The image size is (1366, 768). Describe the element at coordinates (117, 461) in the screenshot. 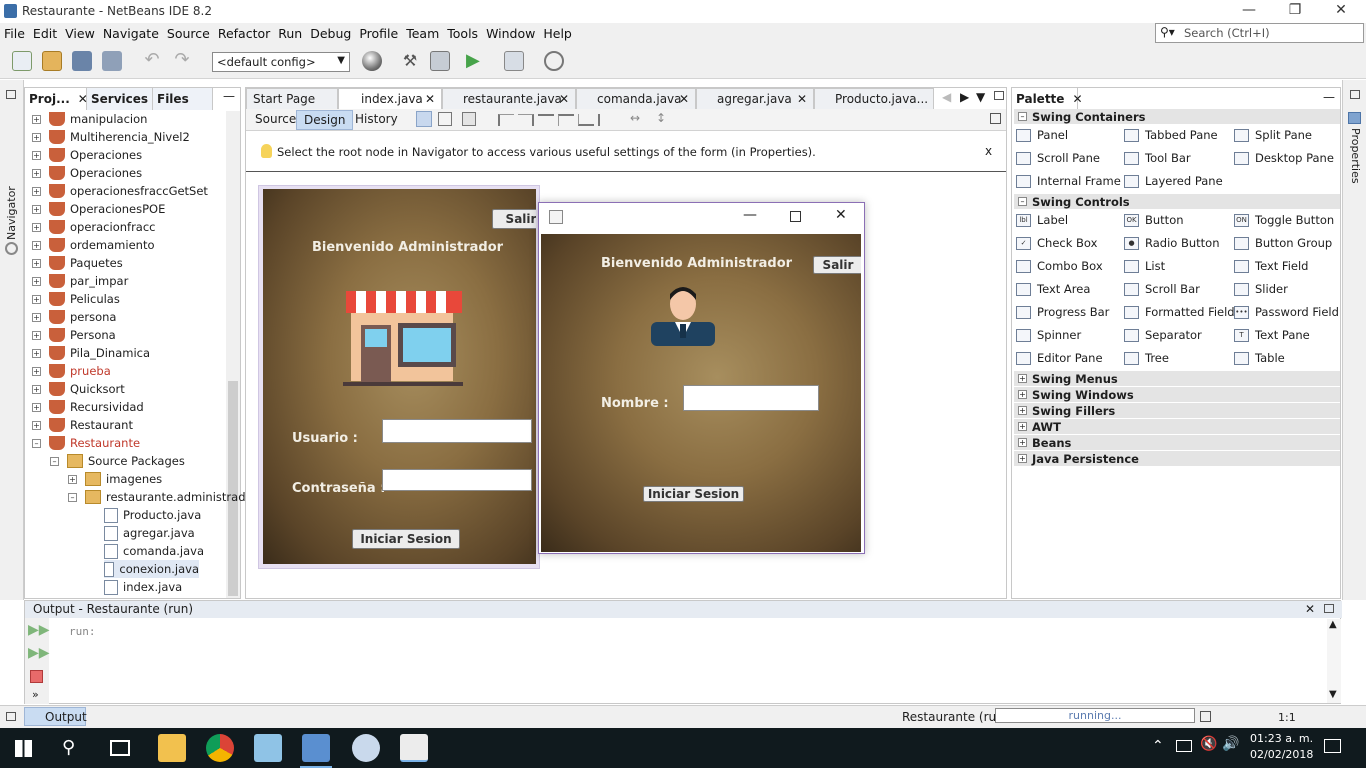

I see `tree-item: – Source Packages` at that location.